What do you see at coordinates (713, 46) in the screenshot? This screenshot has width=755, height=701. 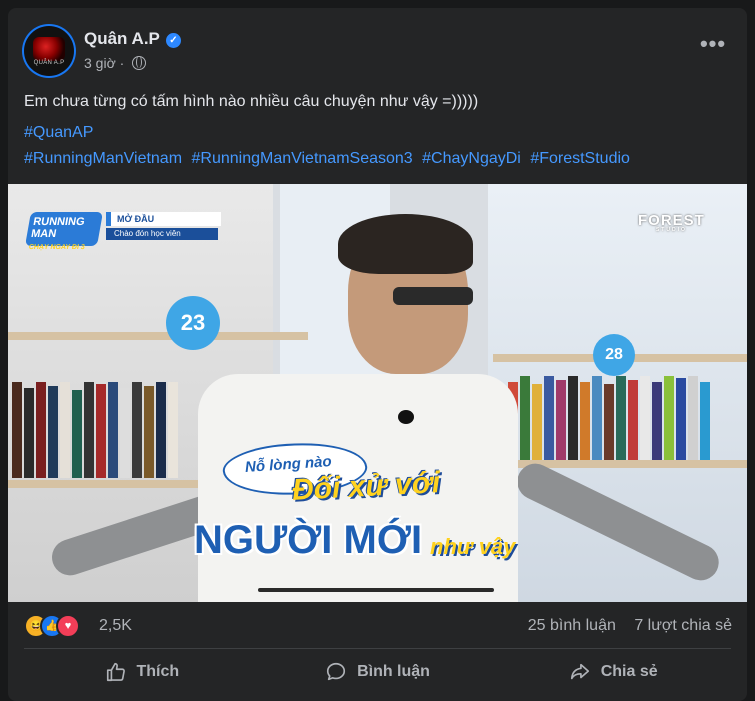 I see `more-options-icon: •••` at bounding box center [713, 46].